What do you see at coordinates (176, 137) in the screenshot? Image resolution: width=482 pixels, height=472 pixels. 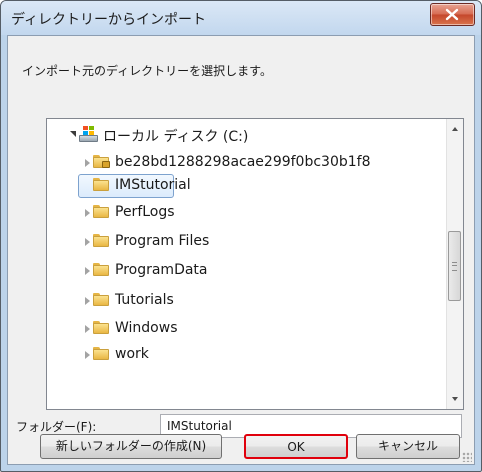 I see `tree-item-label: ローカル ディスク (C:)` at bounding box center [176, 137].